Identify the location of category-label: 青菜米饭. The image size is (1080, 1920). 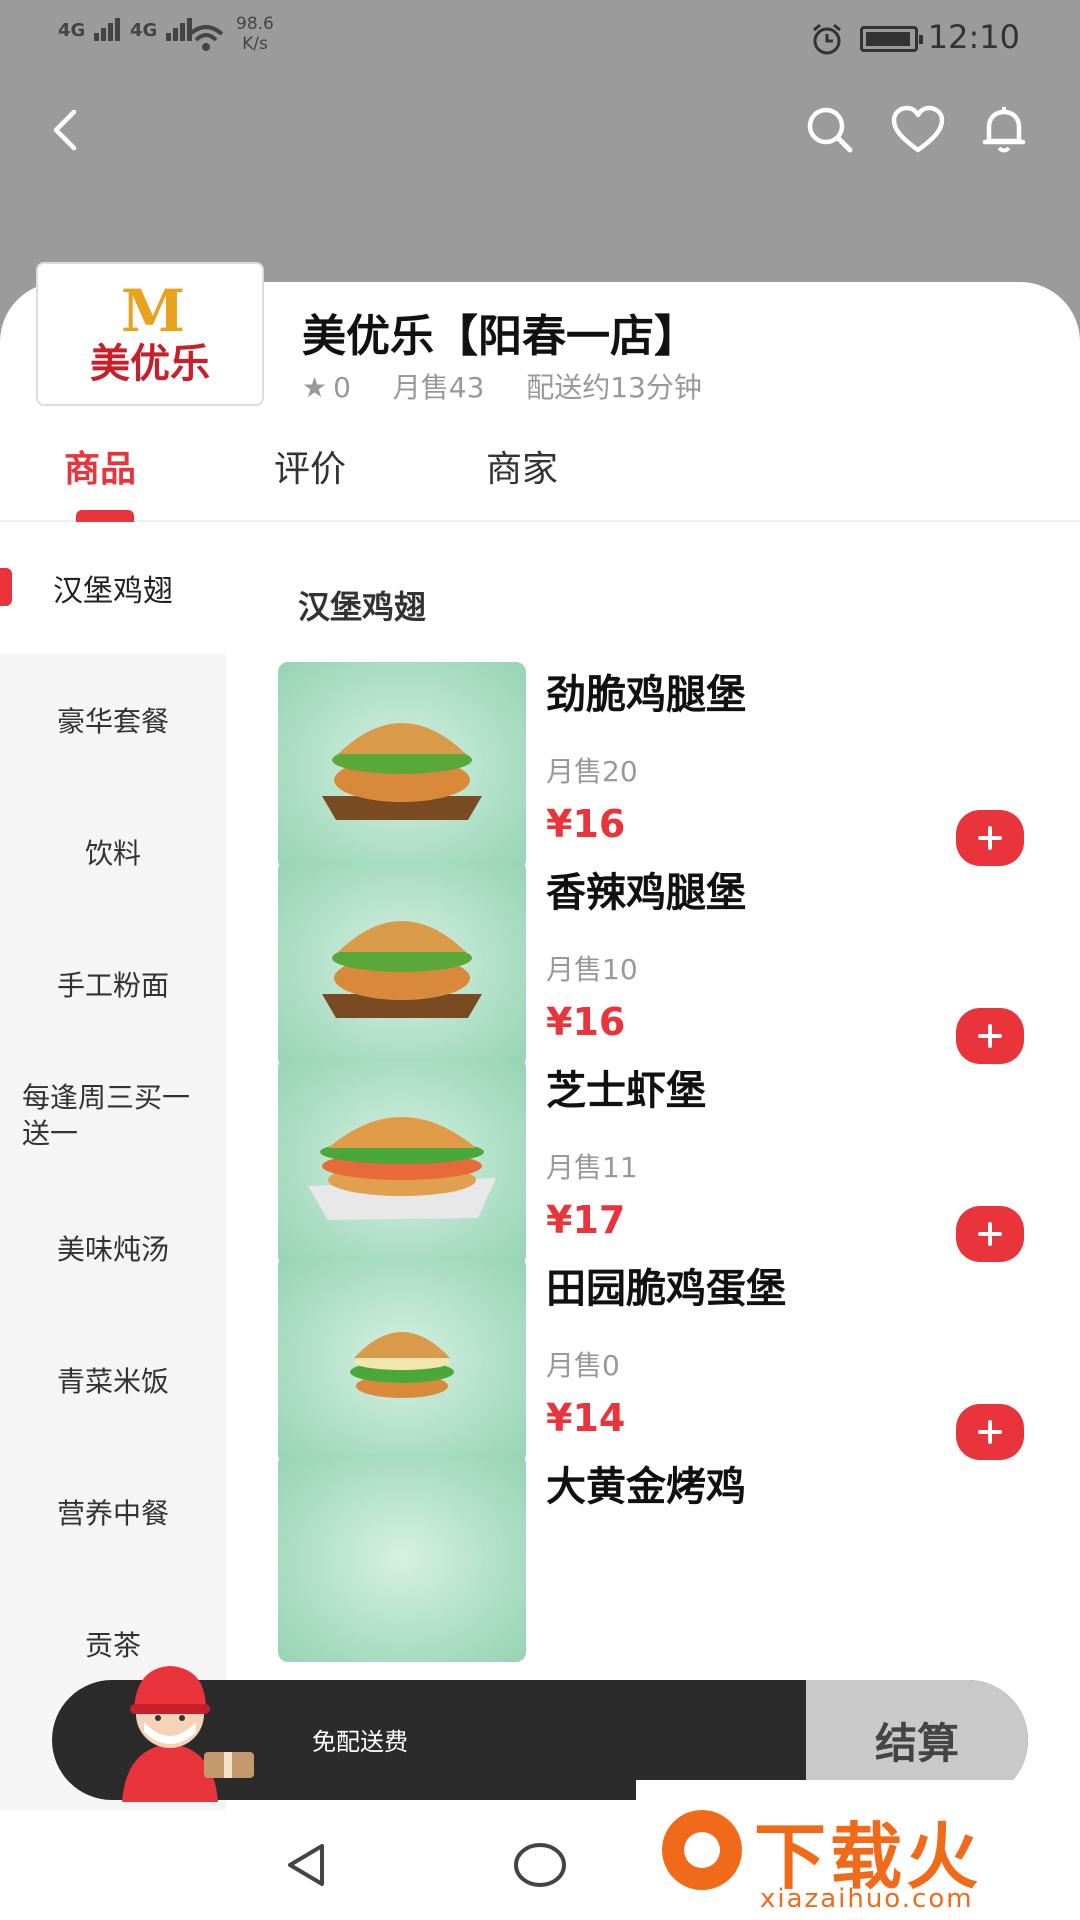
(112, 1381).